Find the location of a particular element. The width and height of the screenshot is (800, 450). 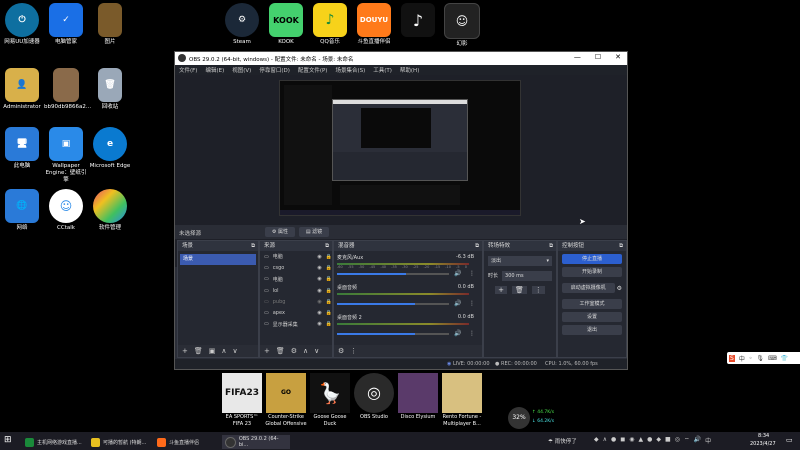

notification-icon: ▭ is located at coordinates (789, 440).